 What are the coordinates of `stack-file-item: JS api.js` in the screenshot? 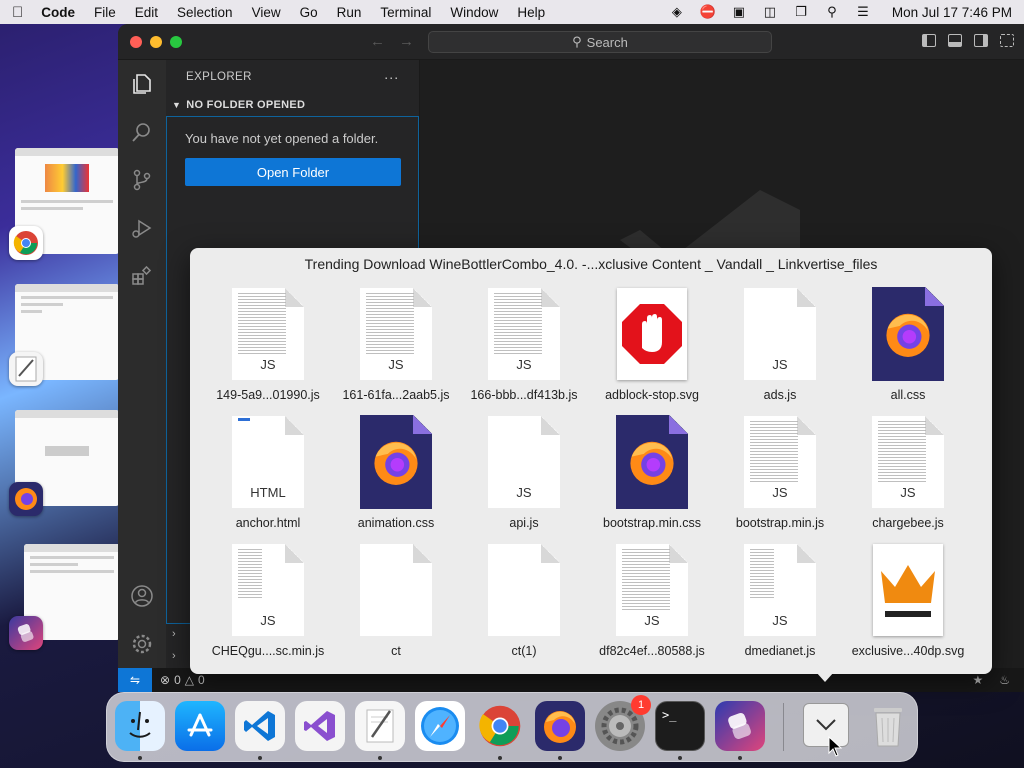 It's located at (524, 476).